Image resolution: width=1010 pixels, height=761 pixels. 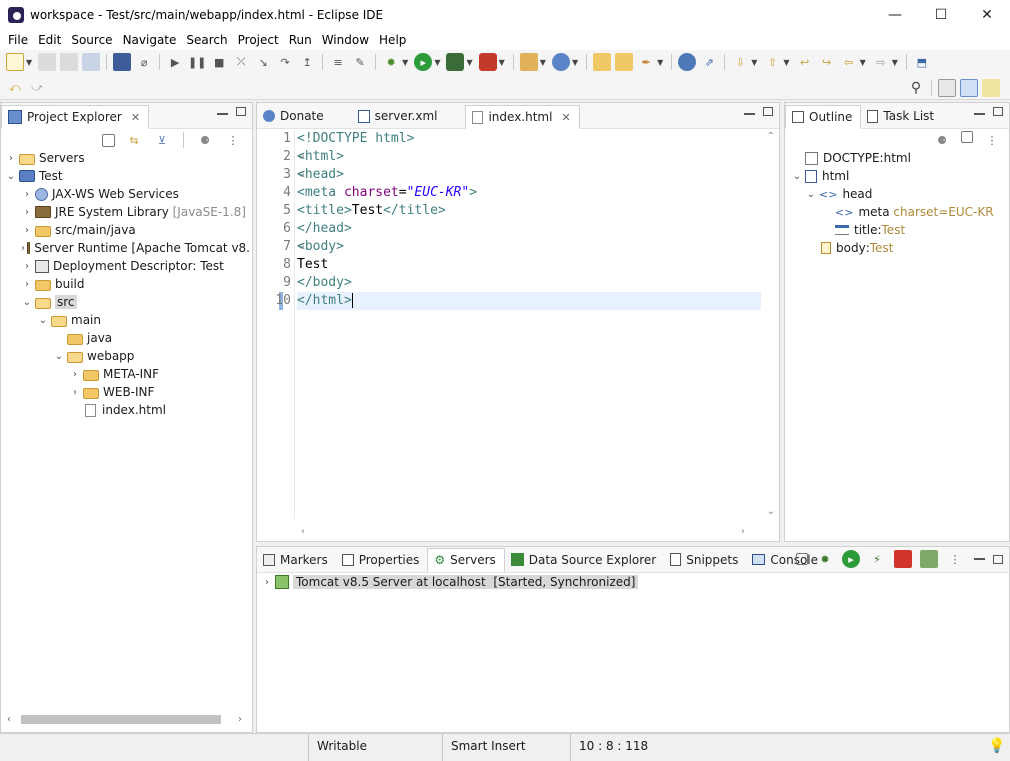 What do you see at coordinates (121, 719) in the screenshot?
I see `scrollbar-thumb` at bounding box center [121, 719].